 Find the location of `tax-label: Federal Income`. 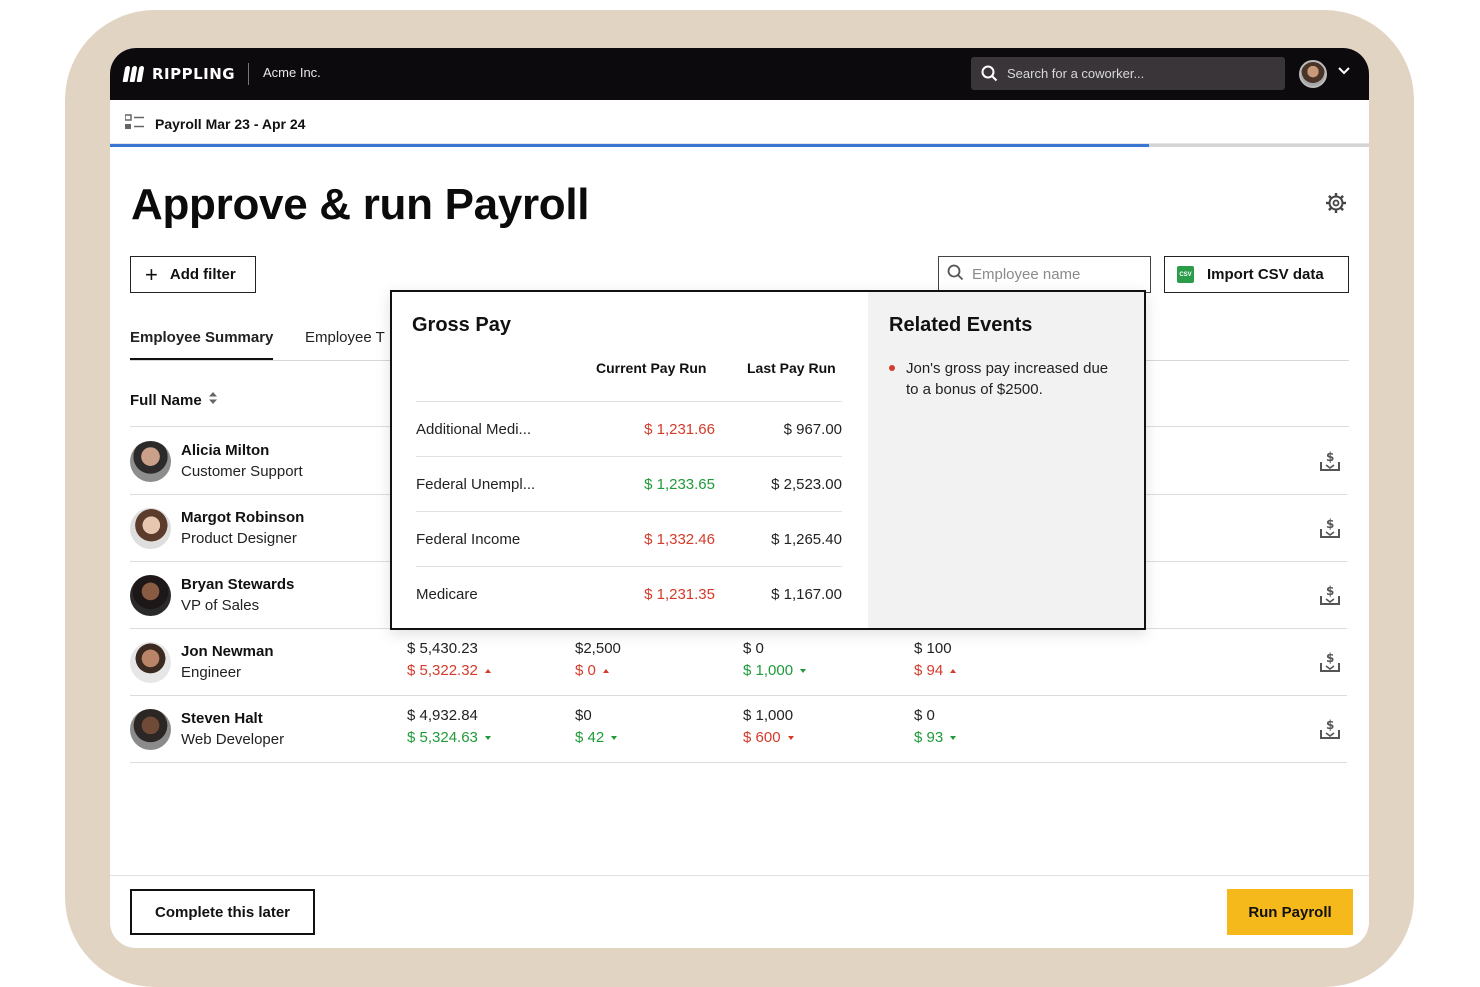

tax-label: Federal Income is located at coordinates (468, 539).